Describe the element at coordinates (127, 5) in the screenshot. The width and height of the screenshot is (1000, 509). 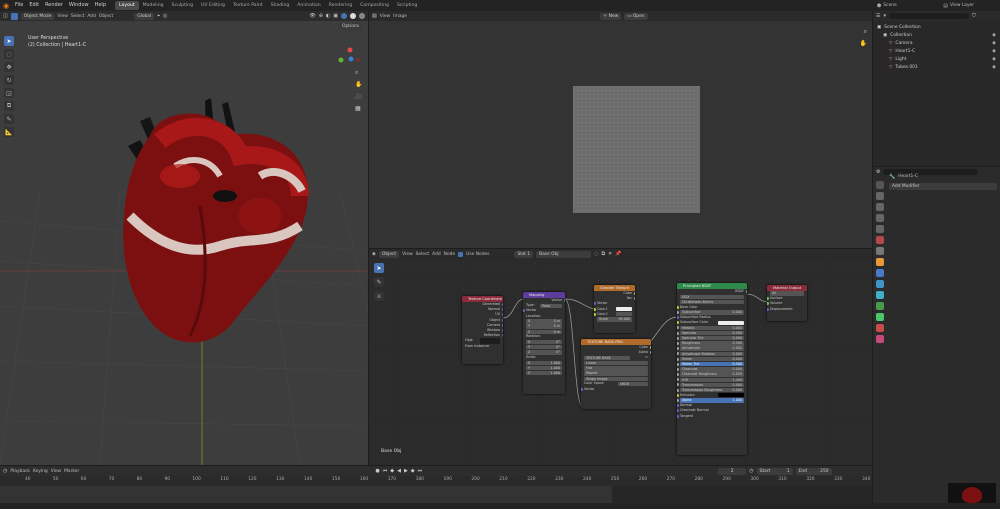
I see `tab-layout: Layout` at that location.